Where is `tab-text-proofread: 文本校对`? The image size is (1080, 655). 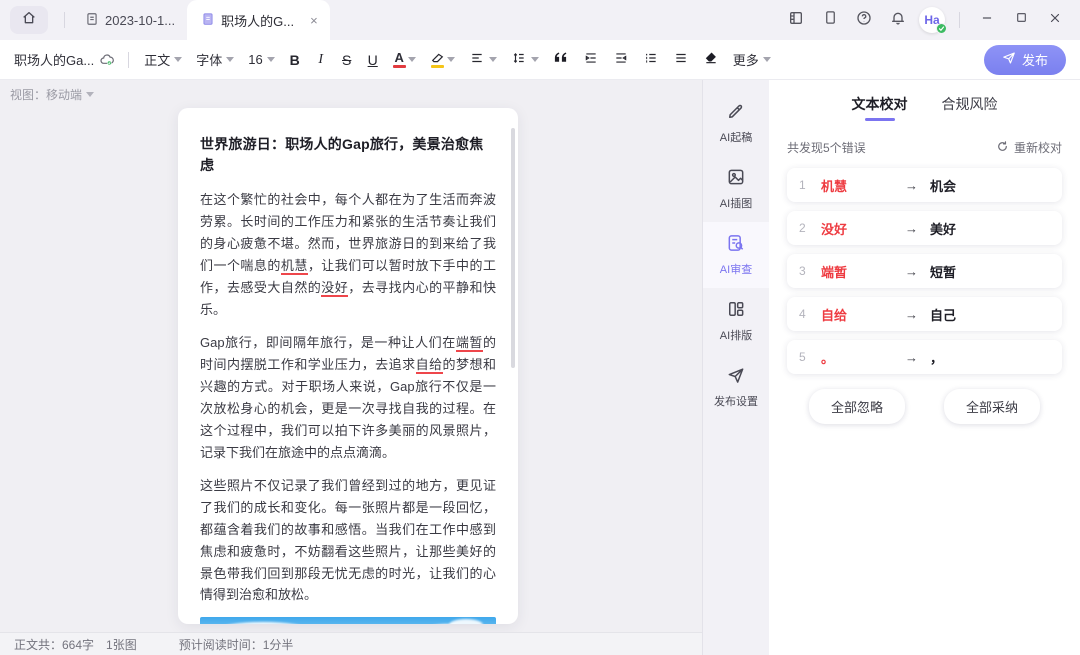
tab-text-proofread: 文本校对 is located at coordinates (880, 107).